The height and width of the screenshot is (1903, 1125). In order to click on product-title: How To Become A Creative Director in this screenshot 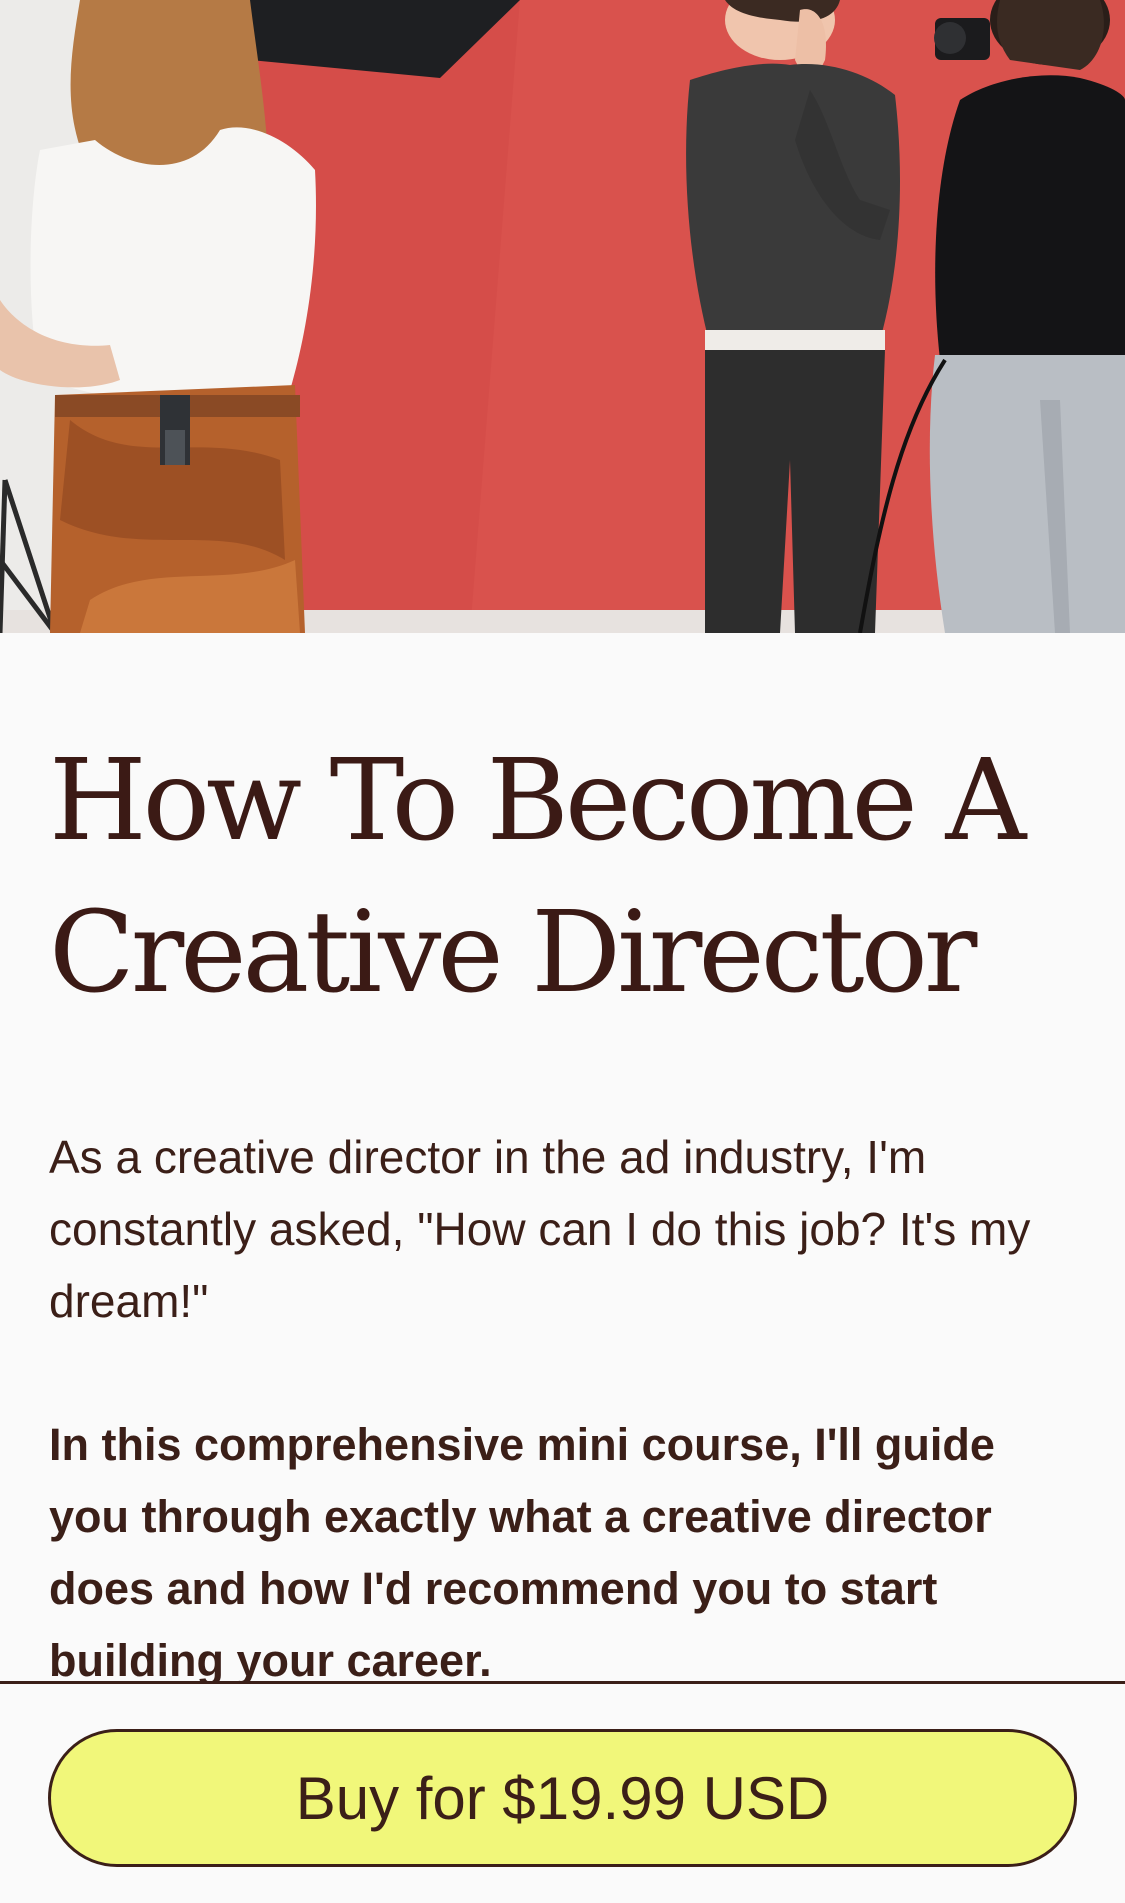, I will do `click(537, 877)`.